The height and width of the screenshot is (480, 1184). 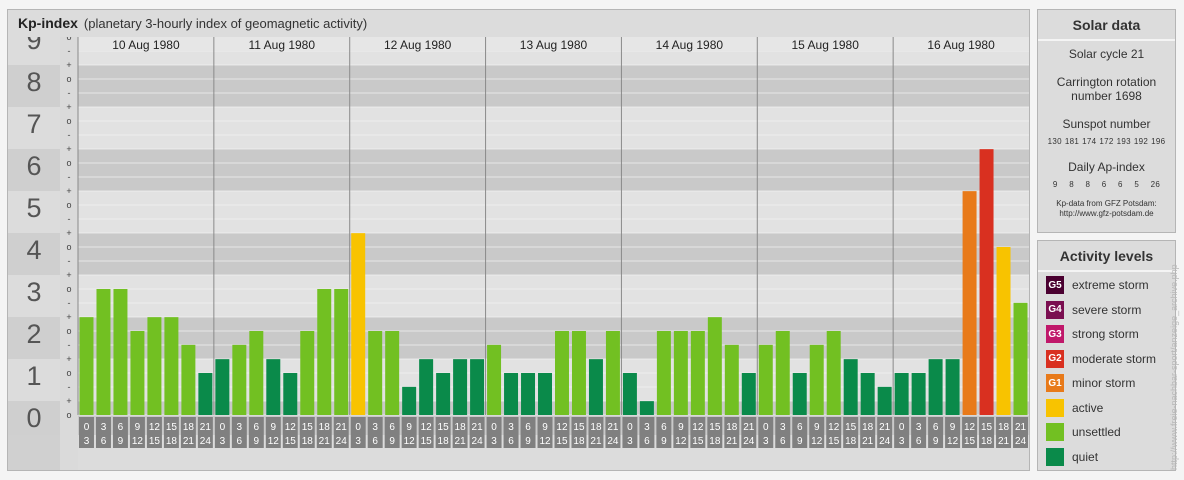 What do you see at coordinates (1055, 309) in the screenshot?
I see `legend-swatch: G4` at bounding box center [1055, 309].